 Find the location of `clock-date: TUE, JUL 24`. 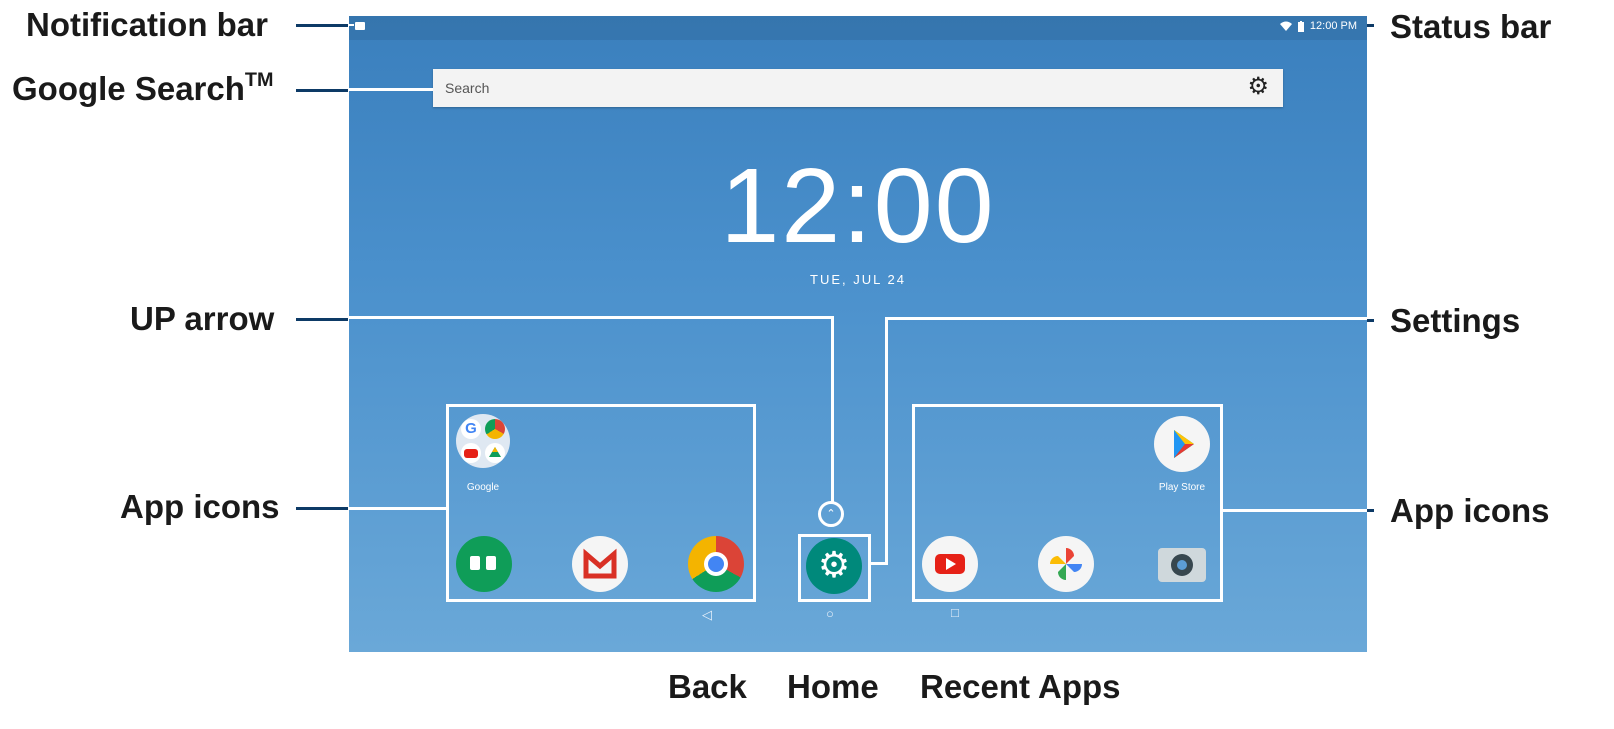

clock-date: TUE, JUL 24 is located at coordinates (858, 279).